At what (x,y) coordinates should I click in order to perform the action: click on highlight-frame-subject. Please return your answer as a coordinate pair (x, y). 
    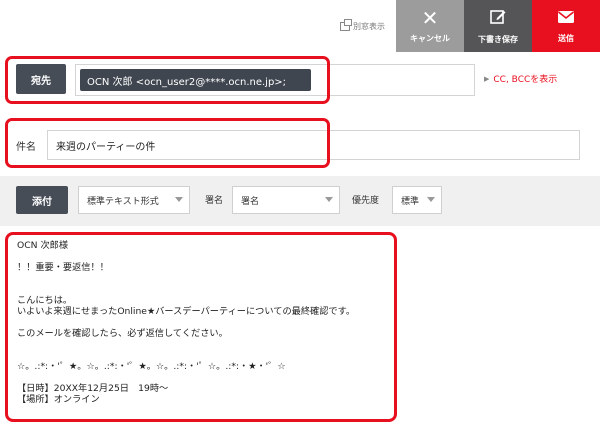
    Looking at the image, I should click on (167, 143).